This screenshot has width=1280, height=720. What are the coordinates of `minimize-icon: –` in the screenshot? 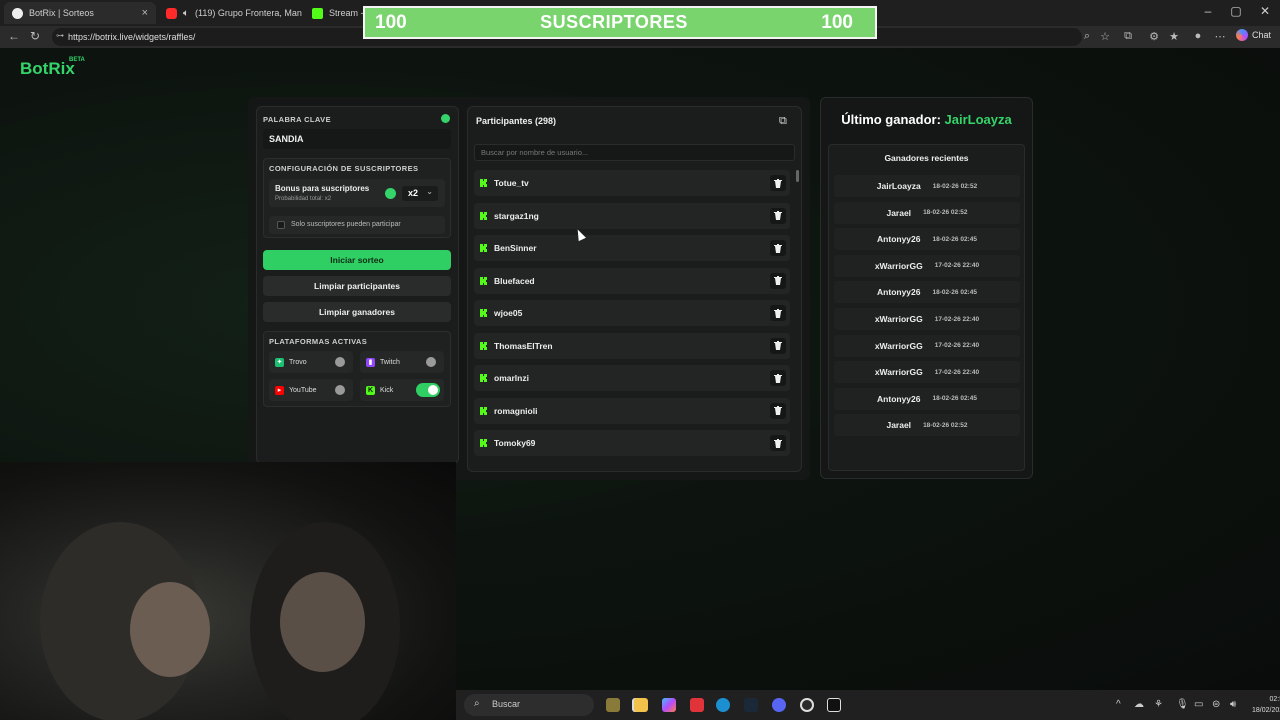 It's located at (1208, 11).